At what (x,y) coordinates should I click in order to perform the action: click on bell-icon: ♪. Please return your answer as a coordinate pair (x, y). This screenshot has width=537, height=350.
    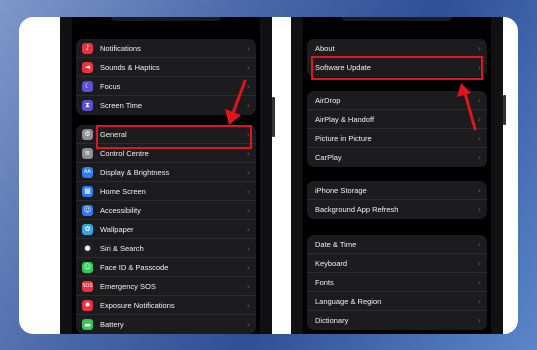
    Looking at the image, I should click on (87, 48).